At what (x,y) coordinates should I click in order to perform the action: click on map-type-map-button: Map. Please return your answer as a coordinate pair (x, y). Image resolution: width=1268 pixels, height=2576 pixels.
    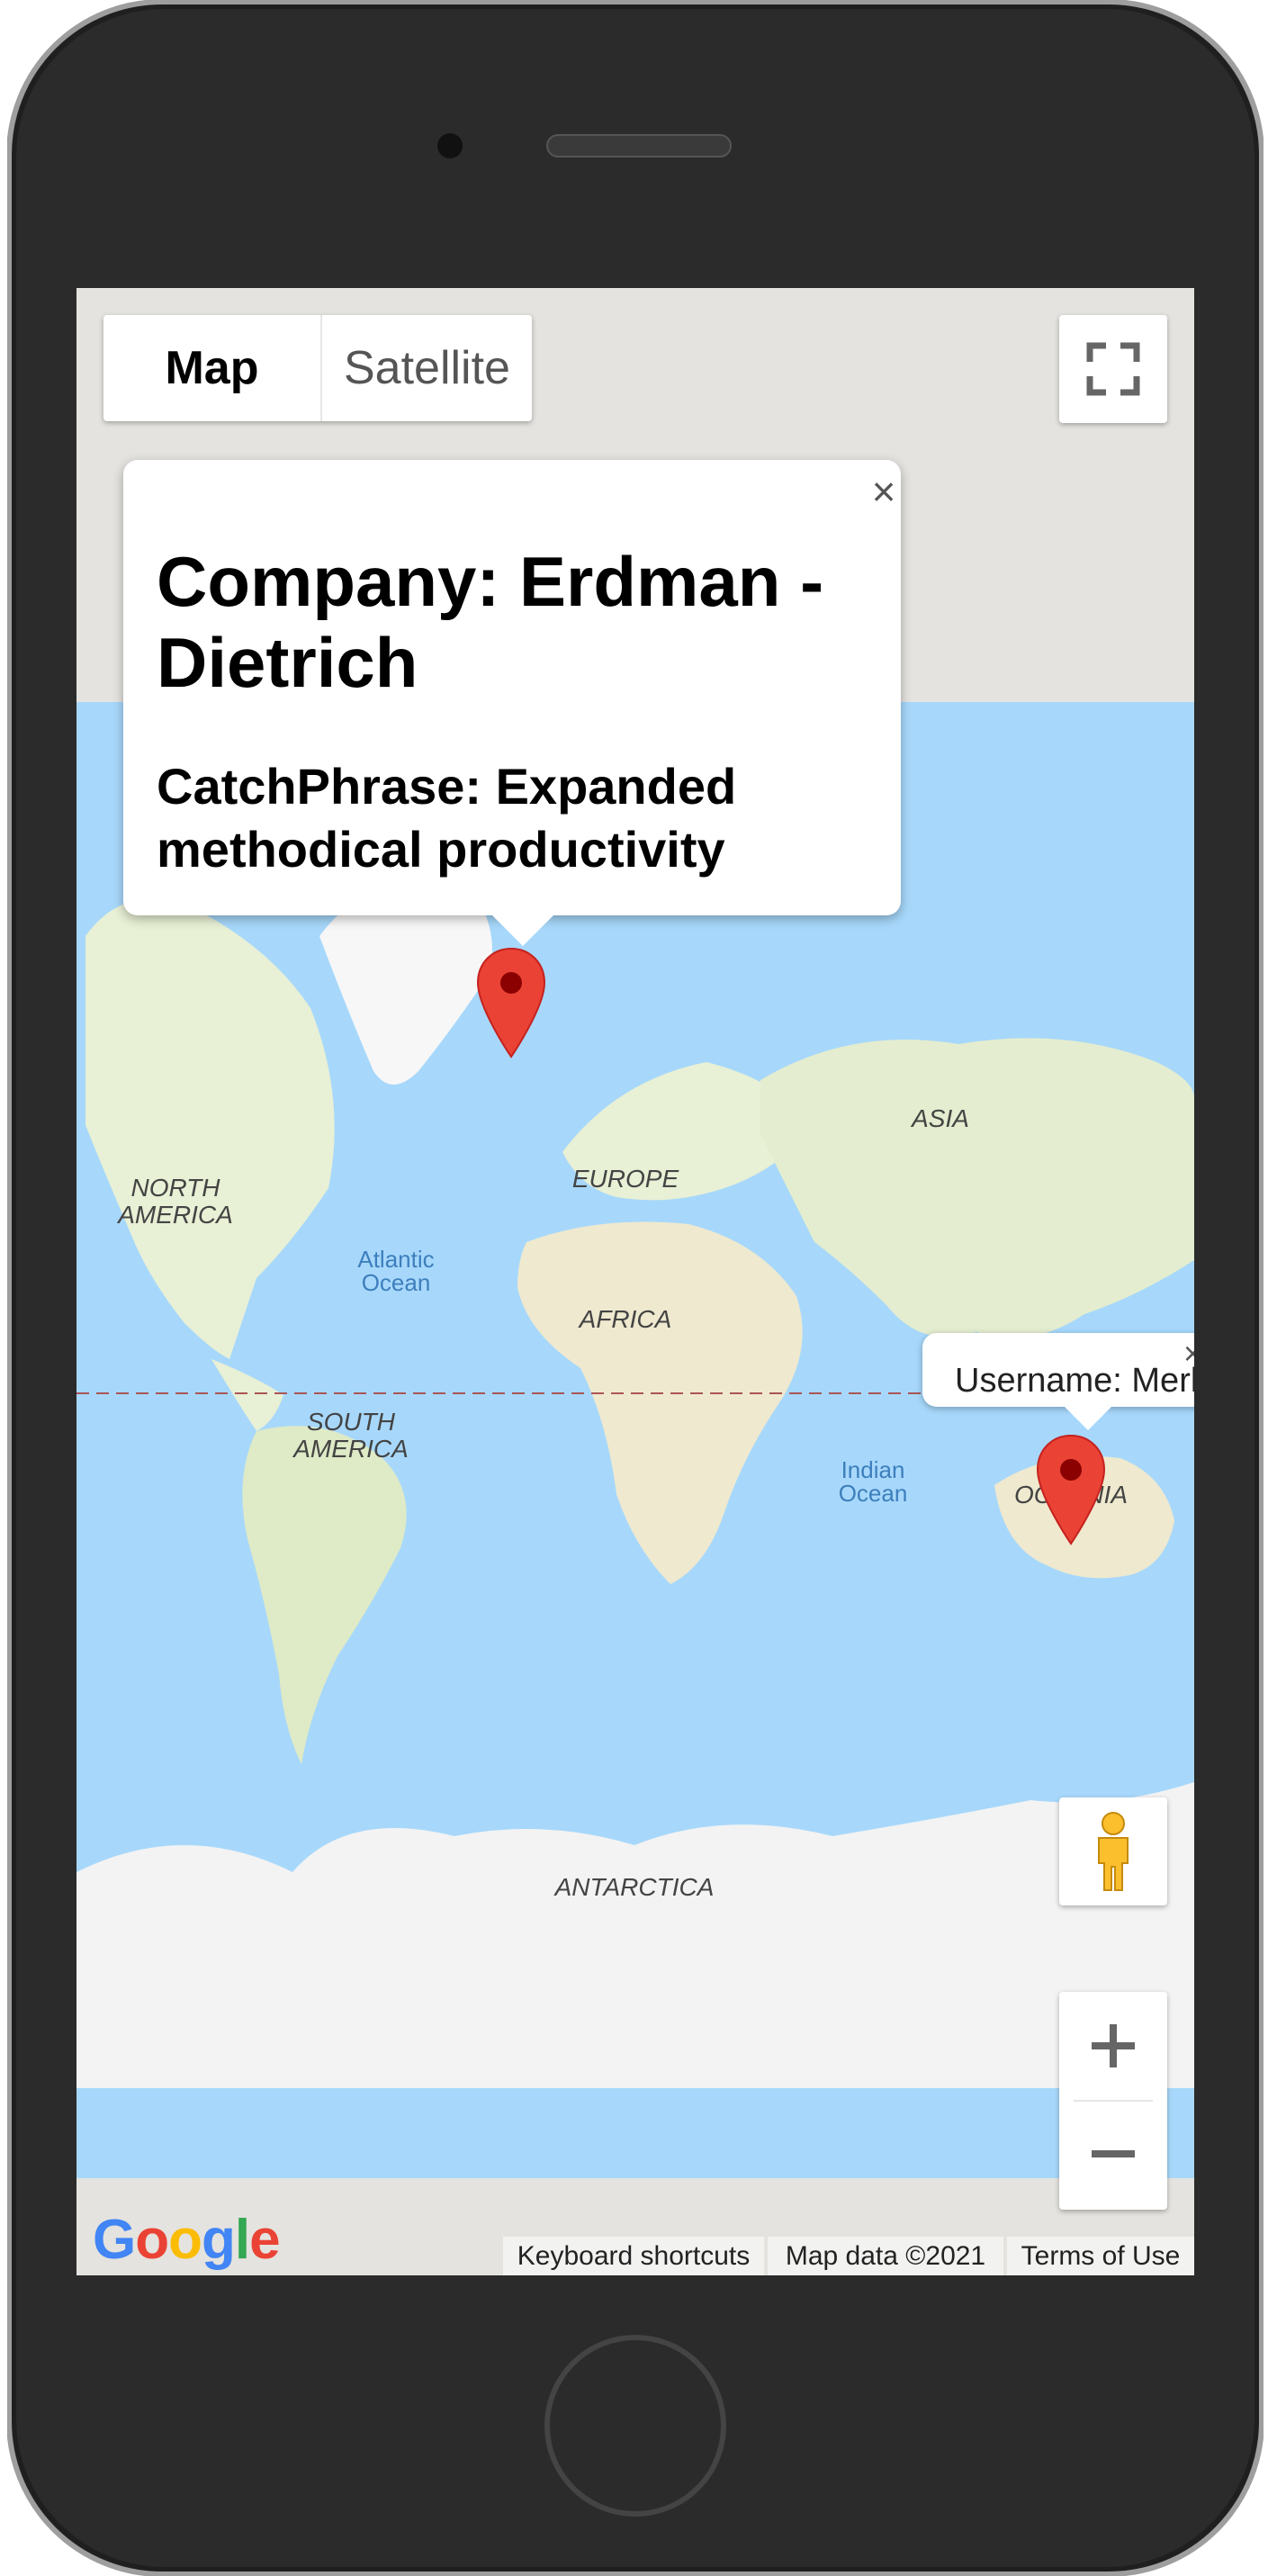
    Looking at the image, I should click on (212, 368).